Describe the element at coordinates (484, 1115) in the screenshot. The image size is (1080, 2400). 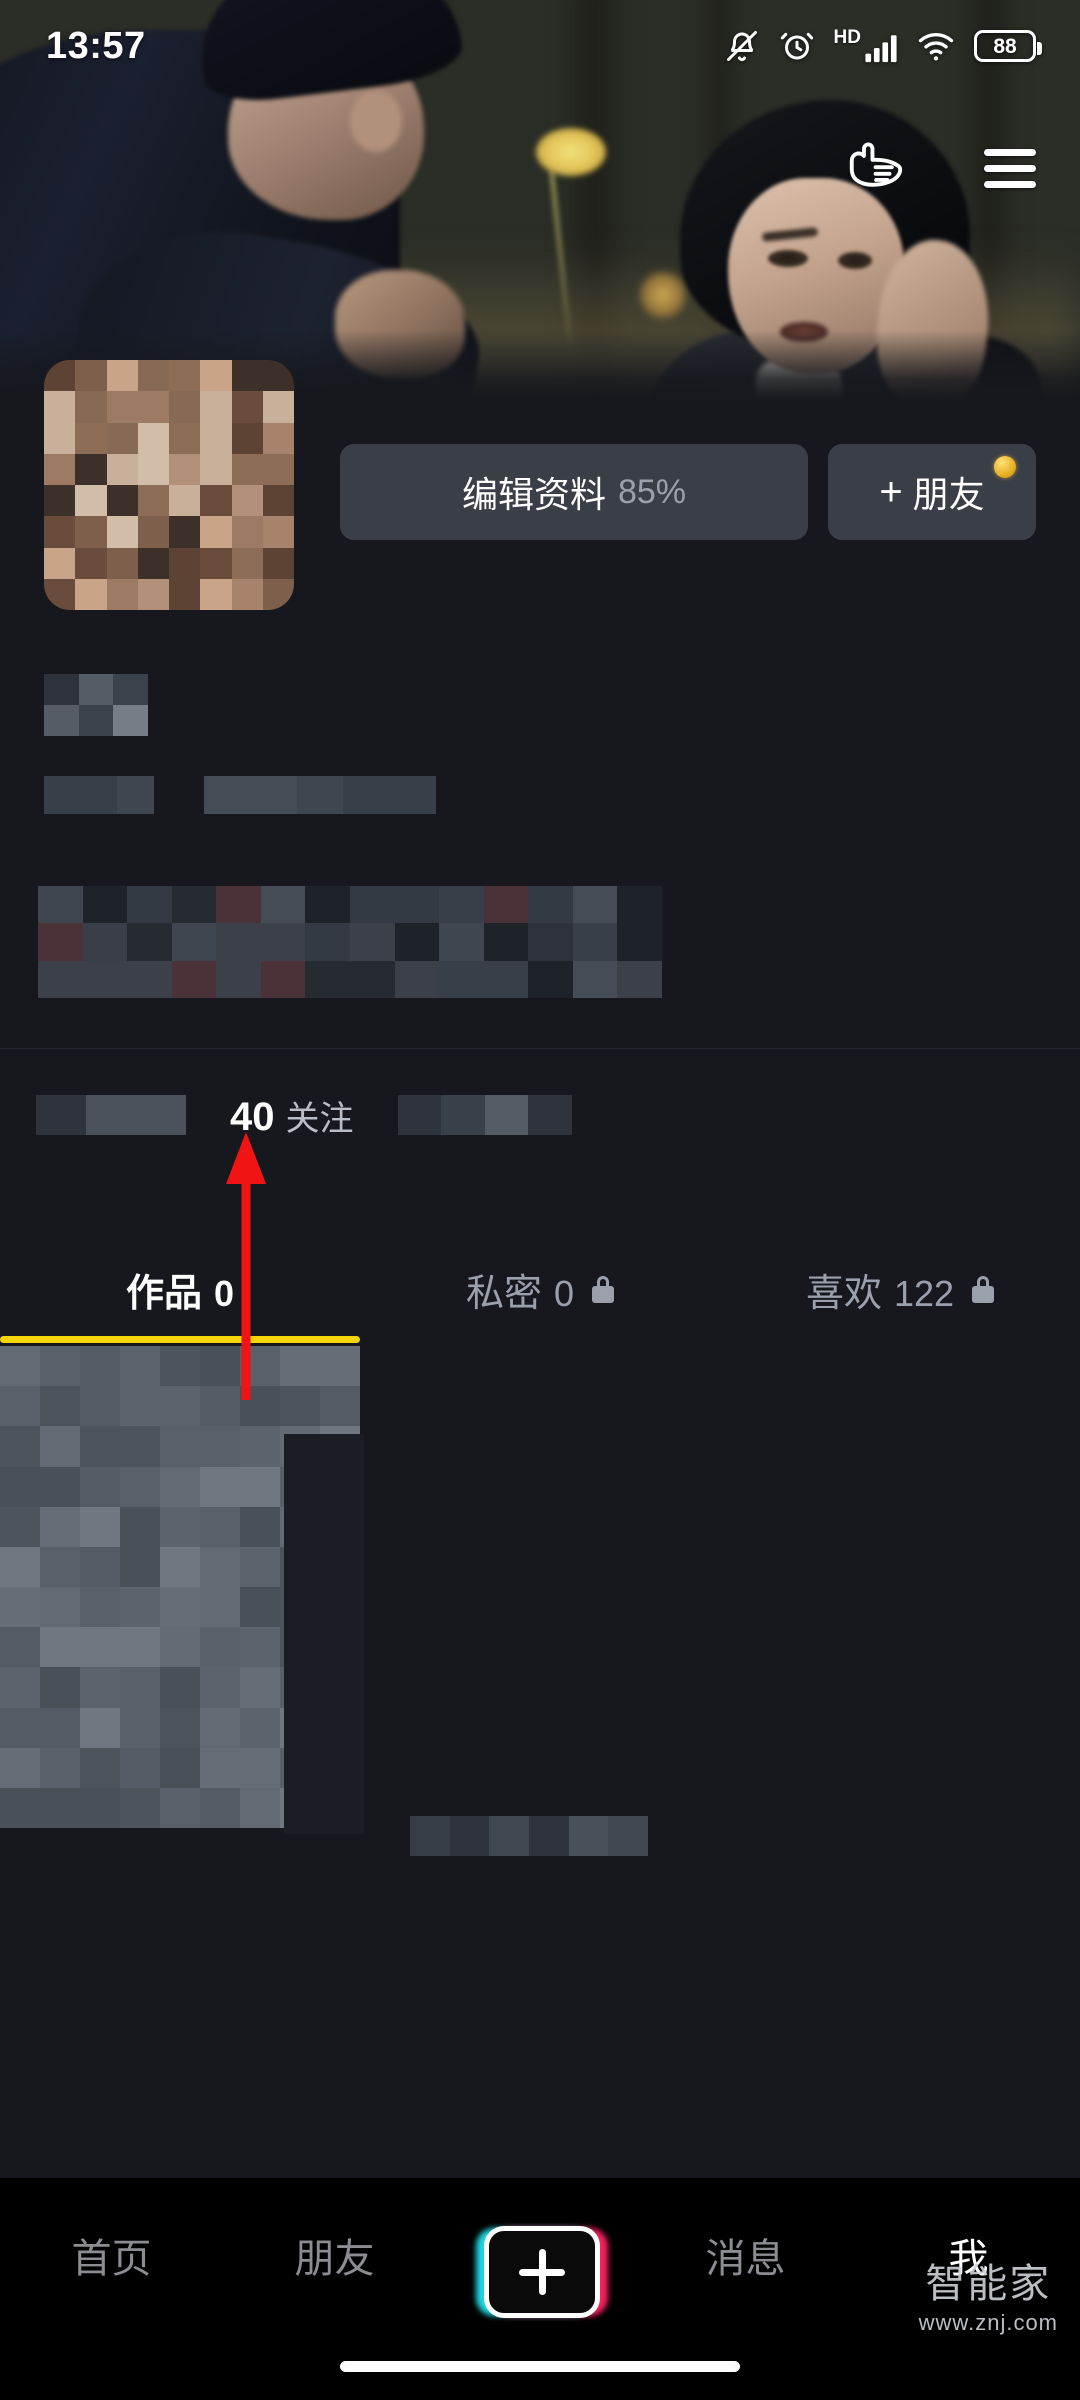
I see `stat-right-redacted` at that location.